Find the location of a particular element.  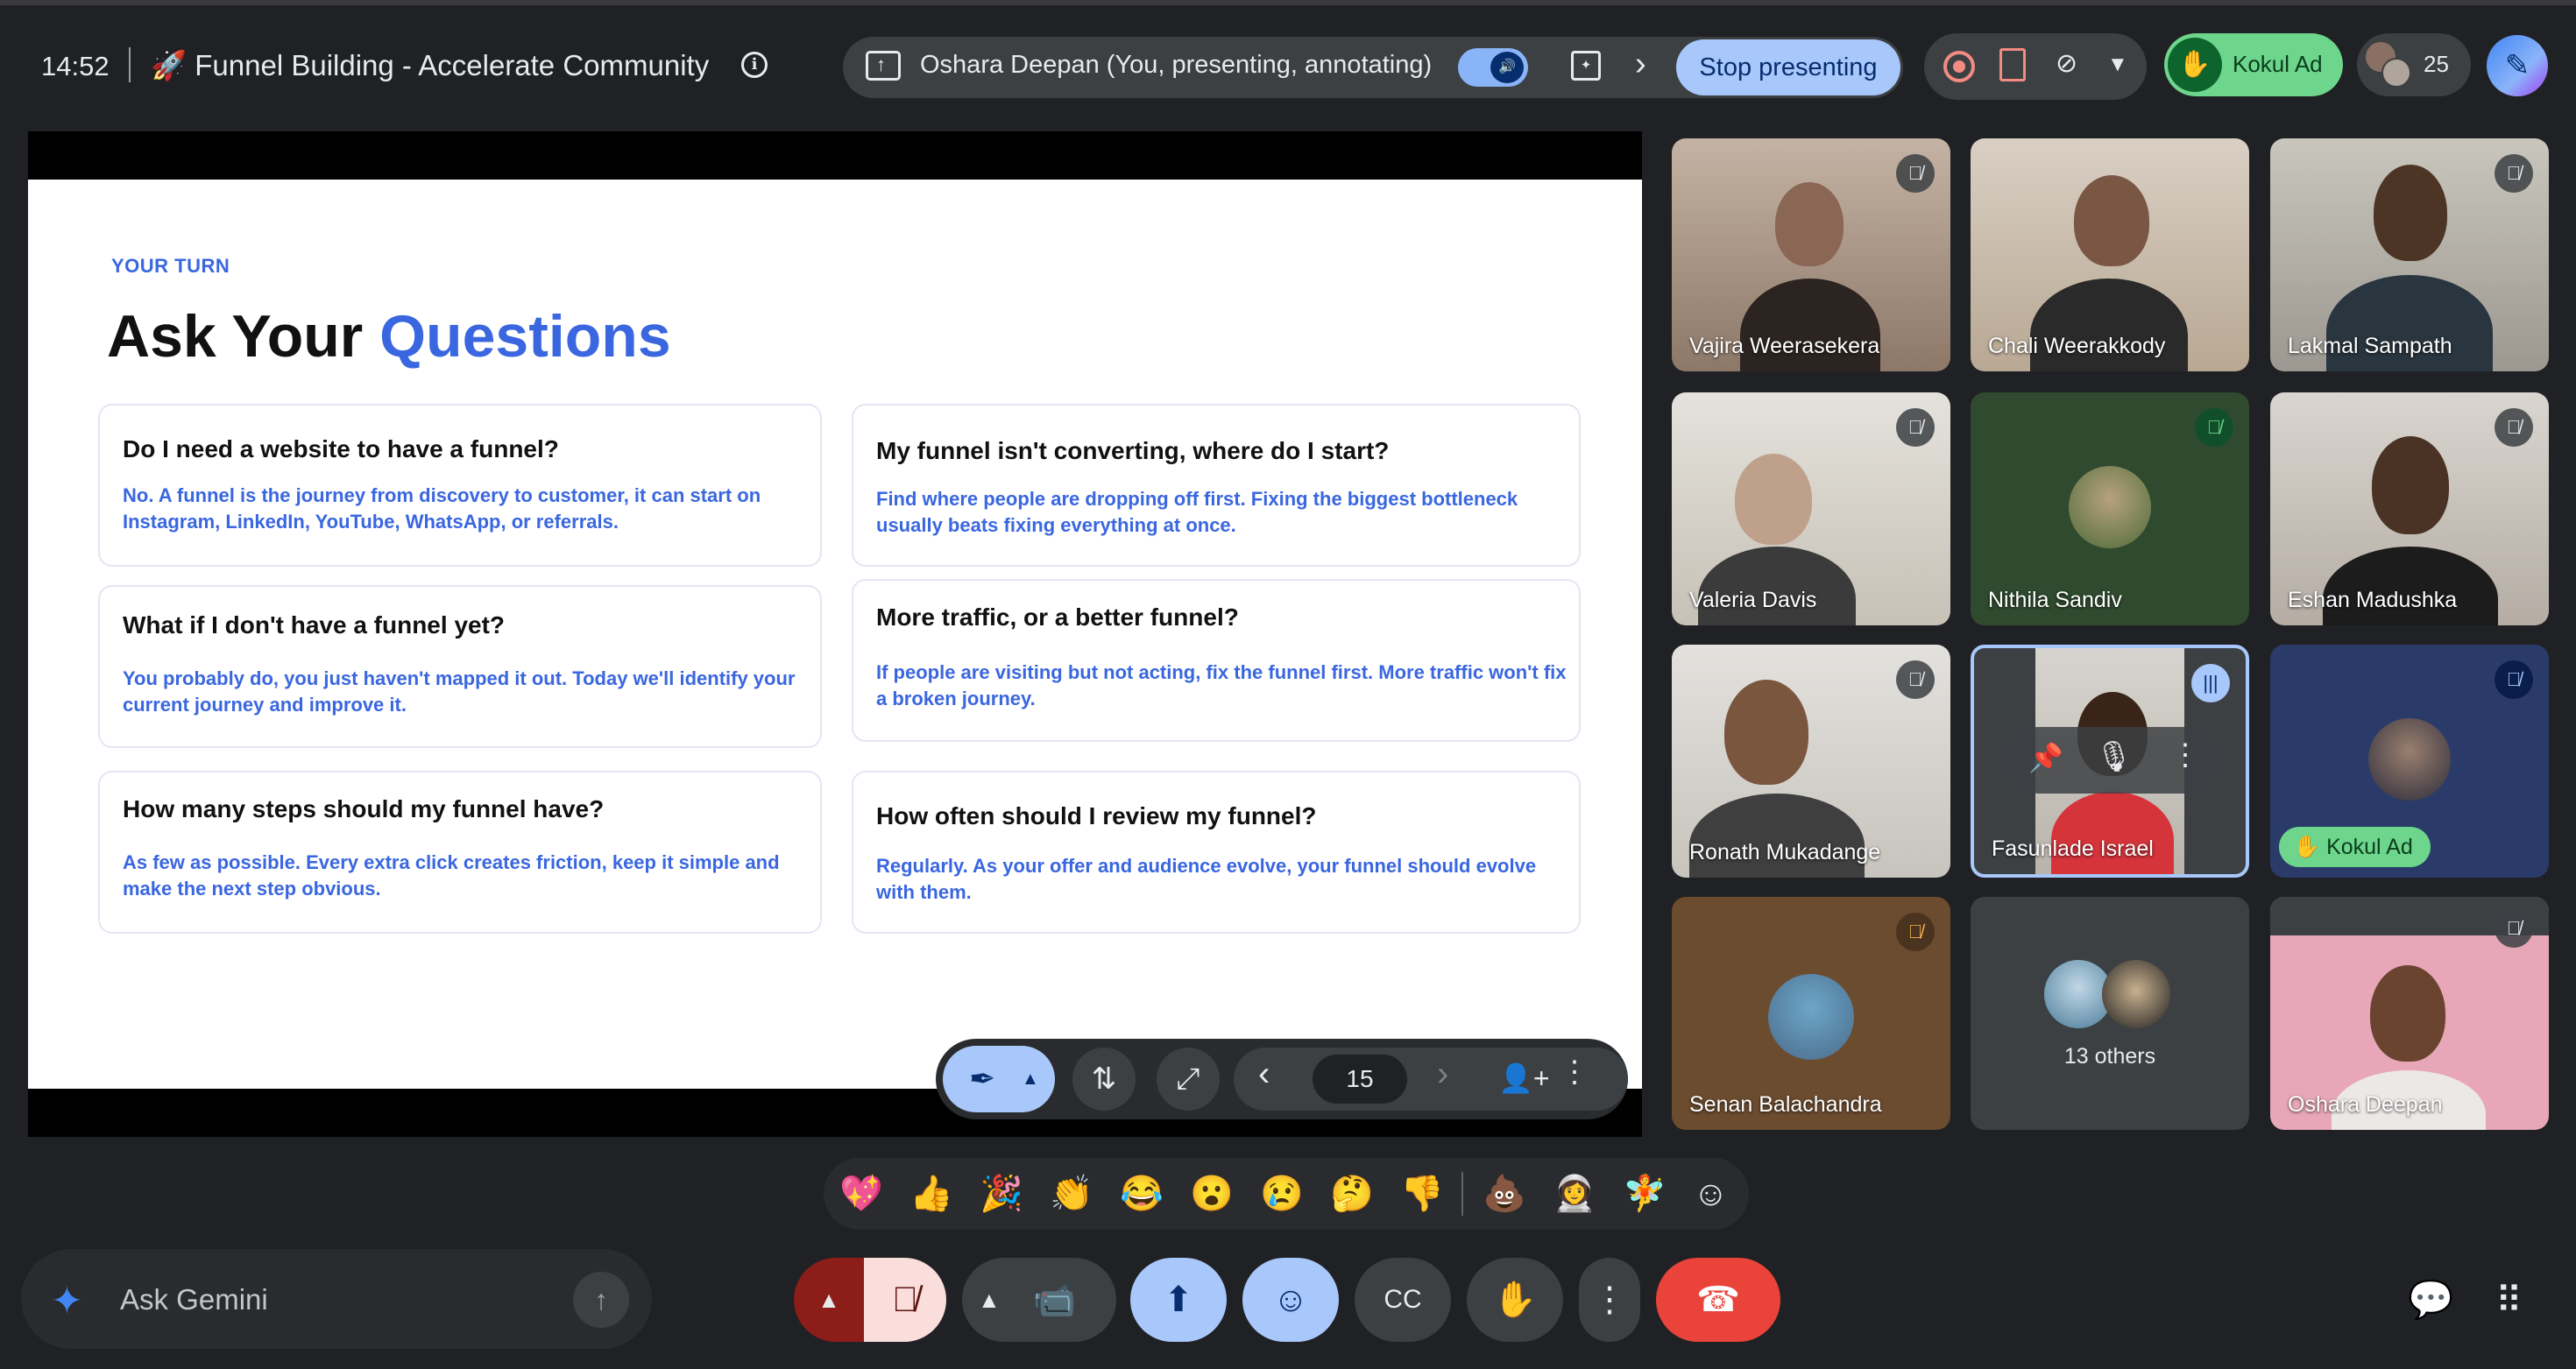

pin-icon: 📌 is located at coordinates (2045, 757).